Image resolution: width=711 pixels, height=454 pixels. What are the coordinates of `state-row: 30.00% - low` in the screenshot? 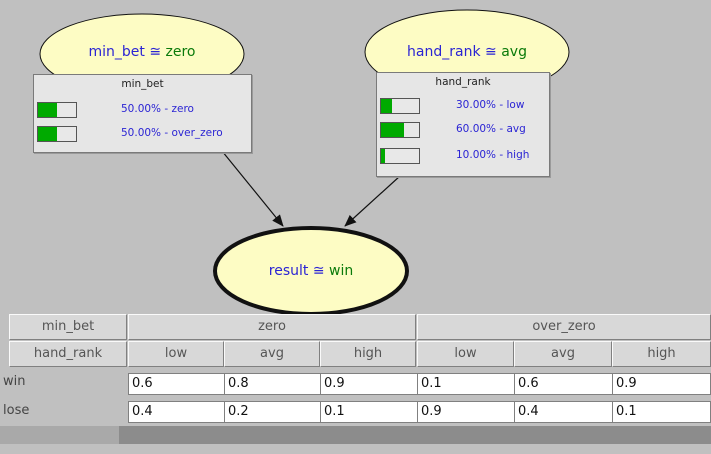 It's located at (463, 105).